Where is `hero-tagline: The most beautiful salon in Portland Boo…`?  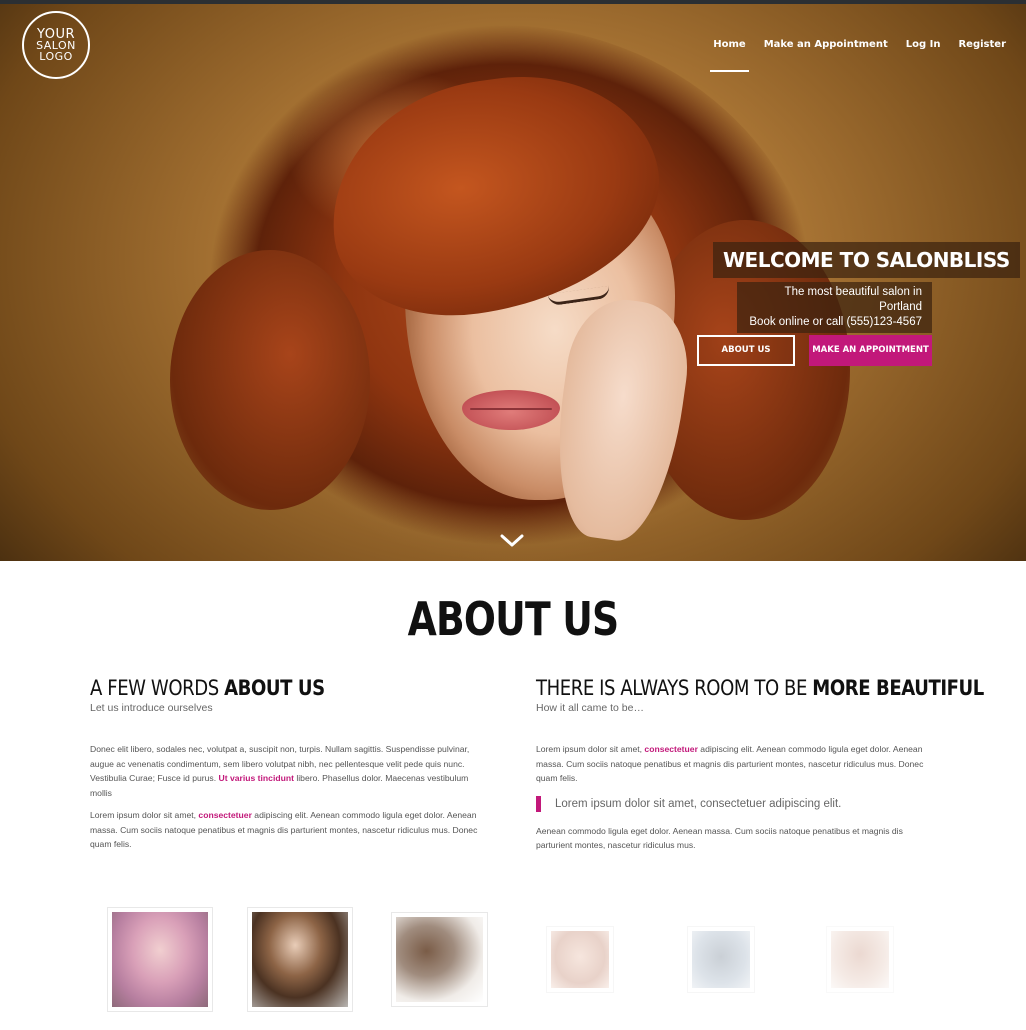 hero-tagline: The most beautiful salon in Portland Boo… is located at coordinates (834, 307).